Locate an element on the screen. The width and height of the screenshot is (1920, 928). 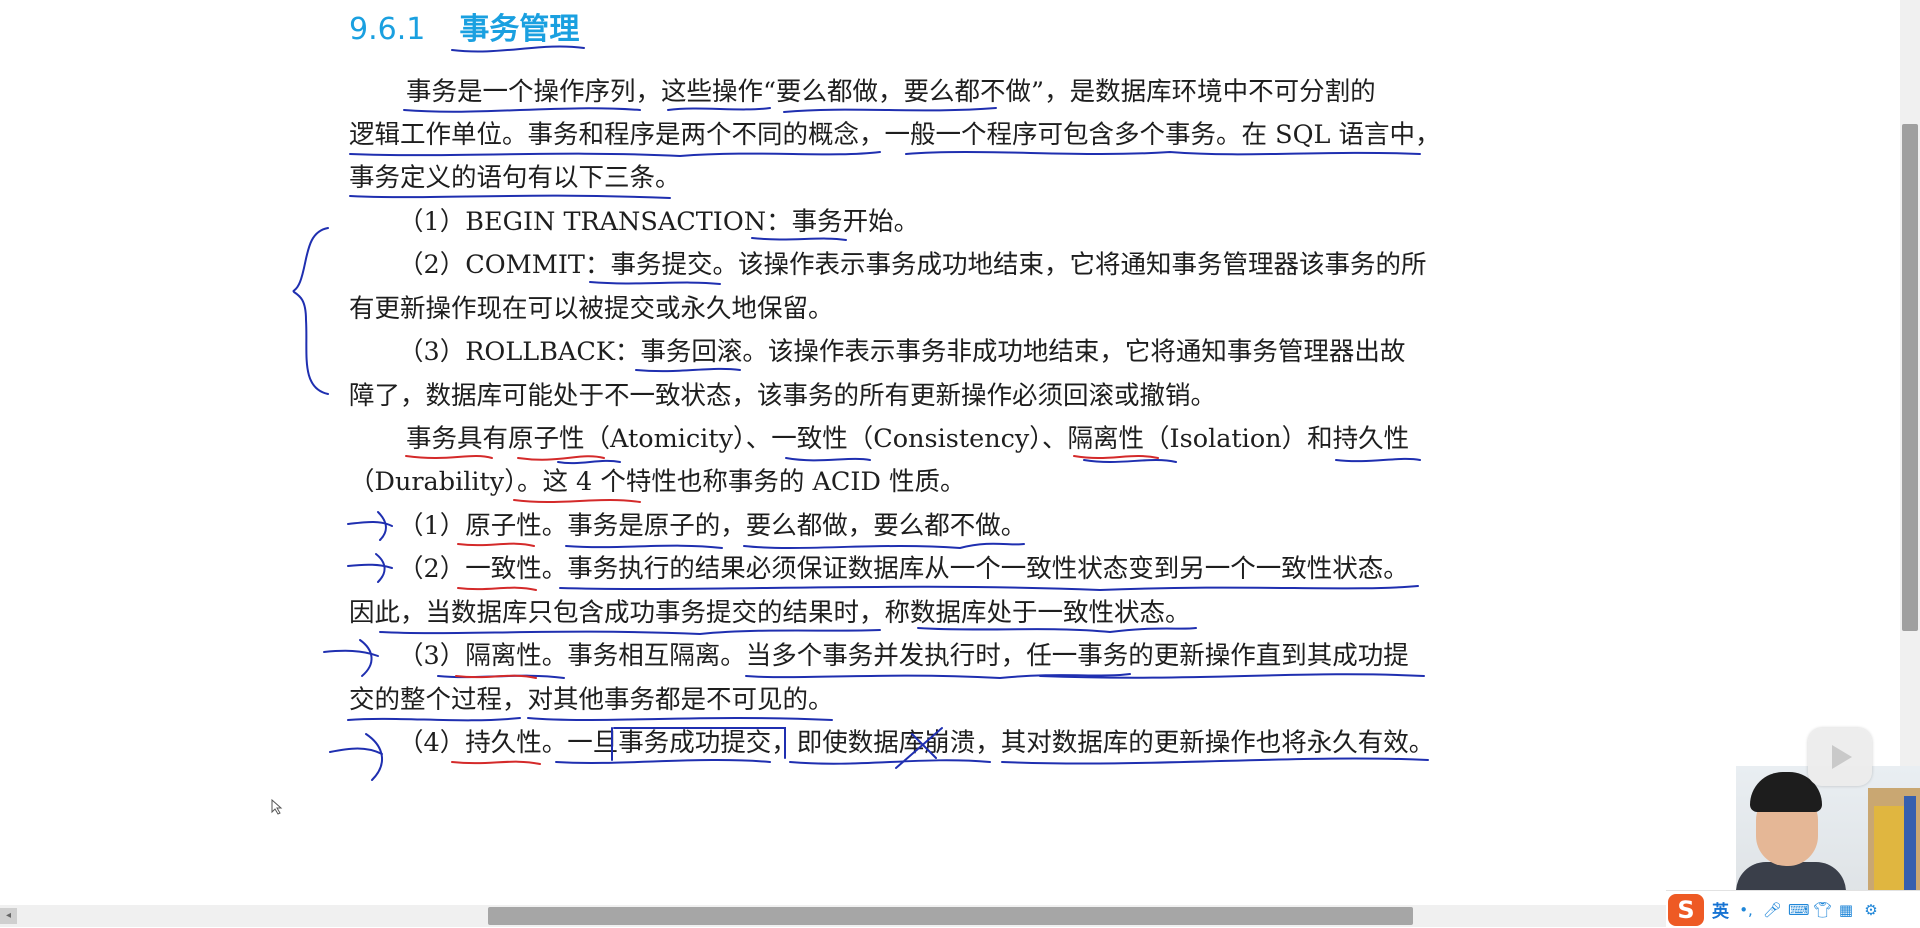
sogou-logo-icon: S is located at coordinates (1686, 909).